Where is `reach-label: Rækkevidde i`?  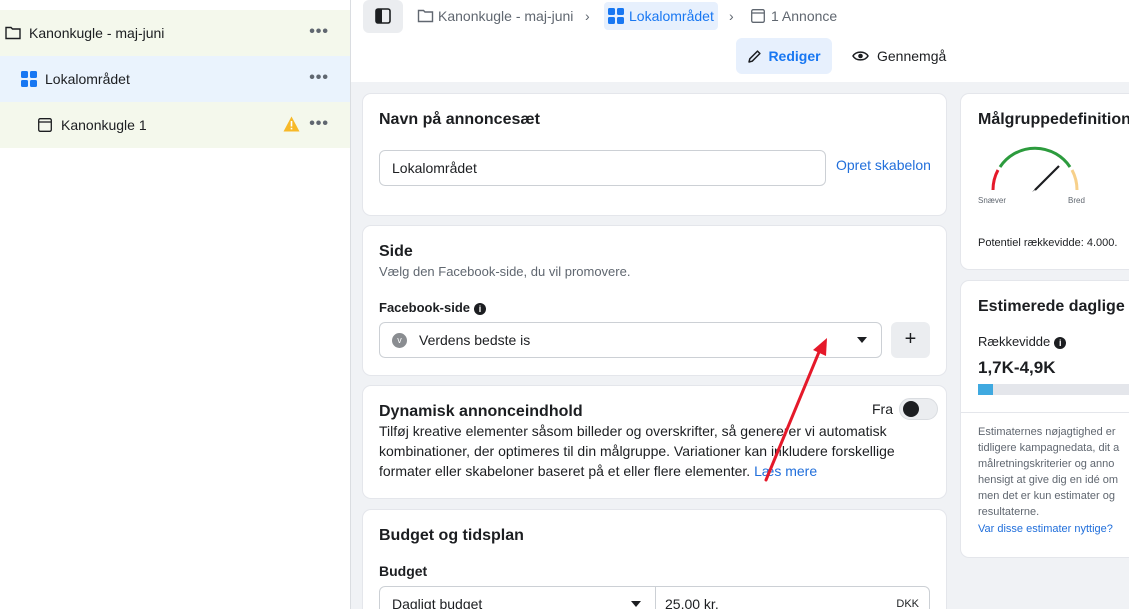 reach-label: Rækkevidde i is located at coordinates (1022, 341).